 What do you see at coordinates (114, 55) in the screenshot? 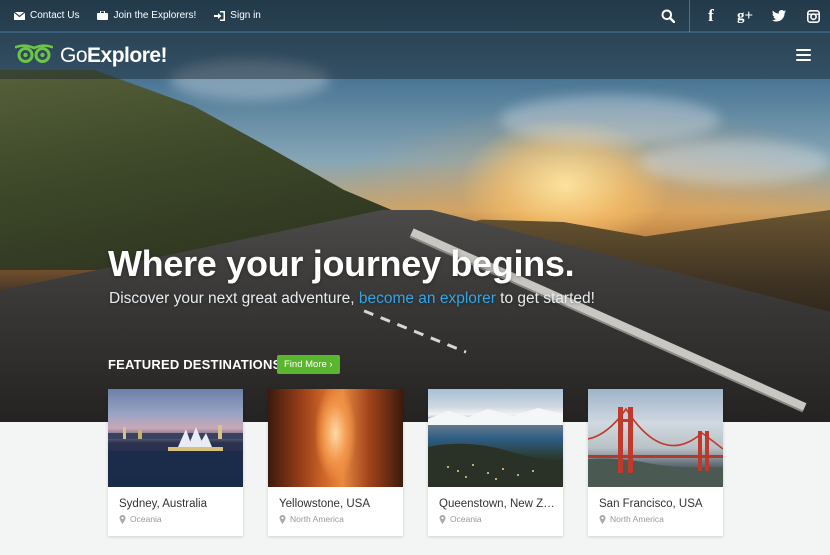
I see `logo-text: GoExplore!` at bounding box center [114, 55].